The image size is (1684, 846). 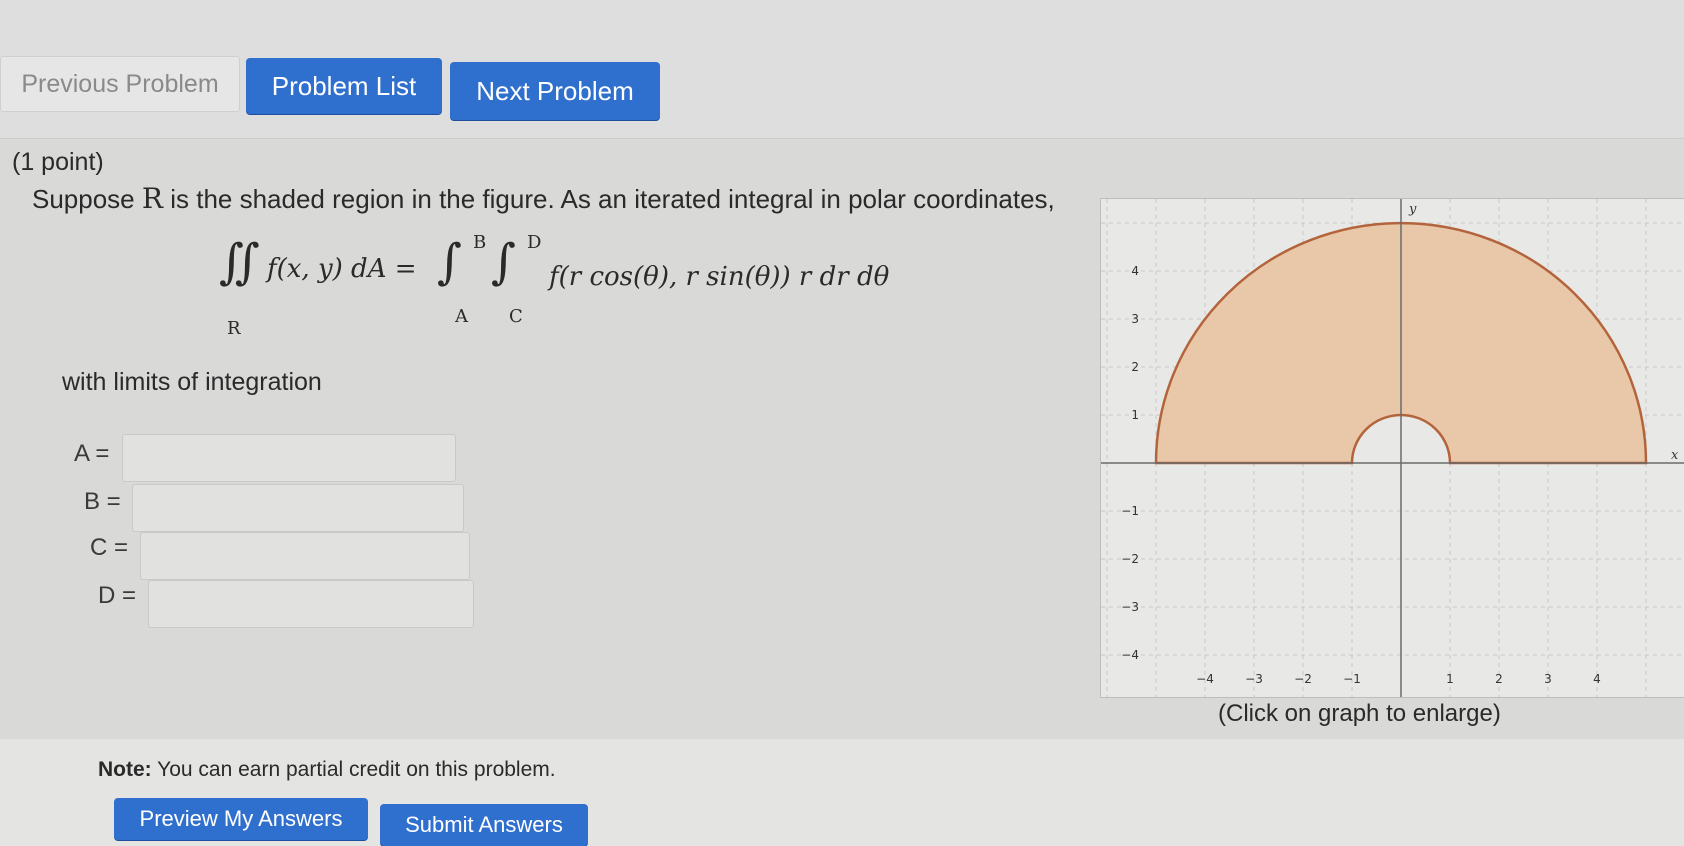 What do you see at coordinates (239, 262) in the screenshot?
I see `double-integral-sign: ∬` at bounding box center [239, 262].